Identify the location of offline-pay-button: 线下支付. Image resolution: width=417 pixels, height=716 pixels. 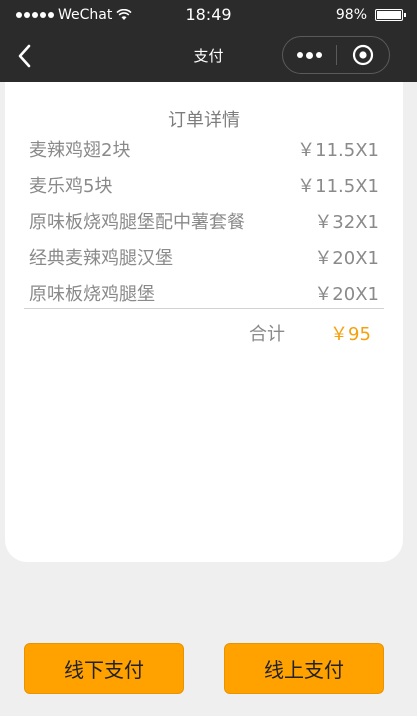
(104, 668).